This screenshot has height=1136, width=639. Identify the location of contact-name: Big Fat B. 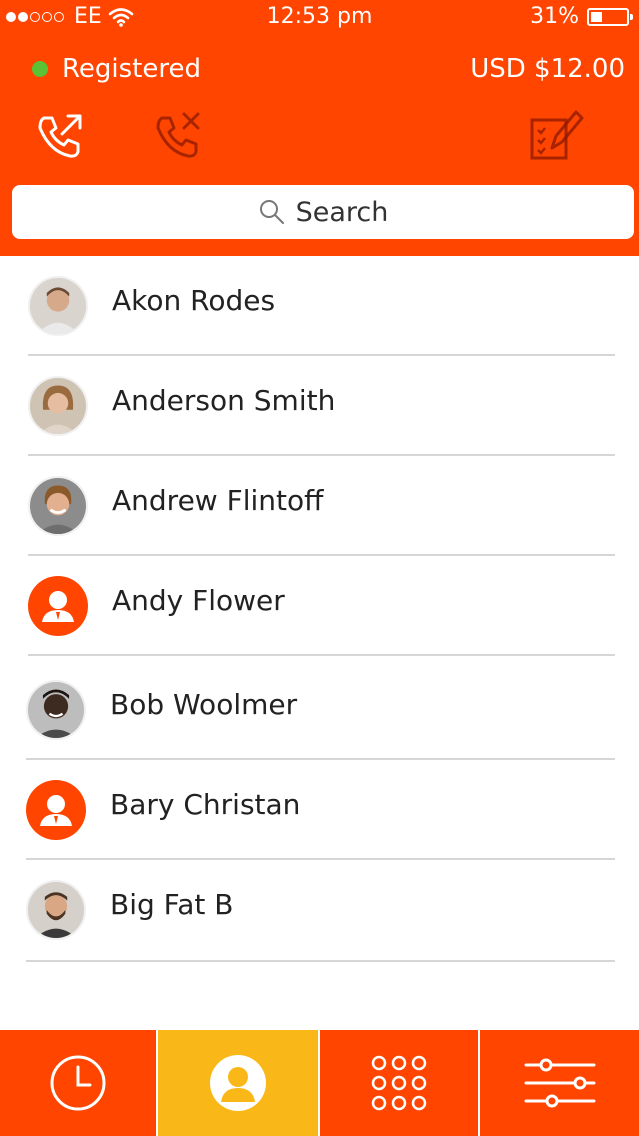
(172, 904).